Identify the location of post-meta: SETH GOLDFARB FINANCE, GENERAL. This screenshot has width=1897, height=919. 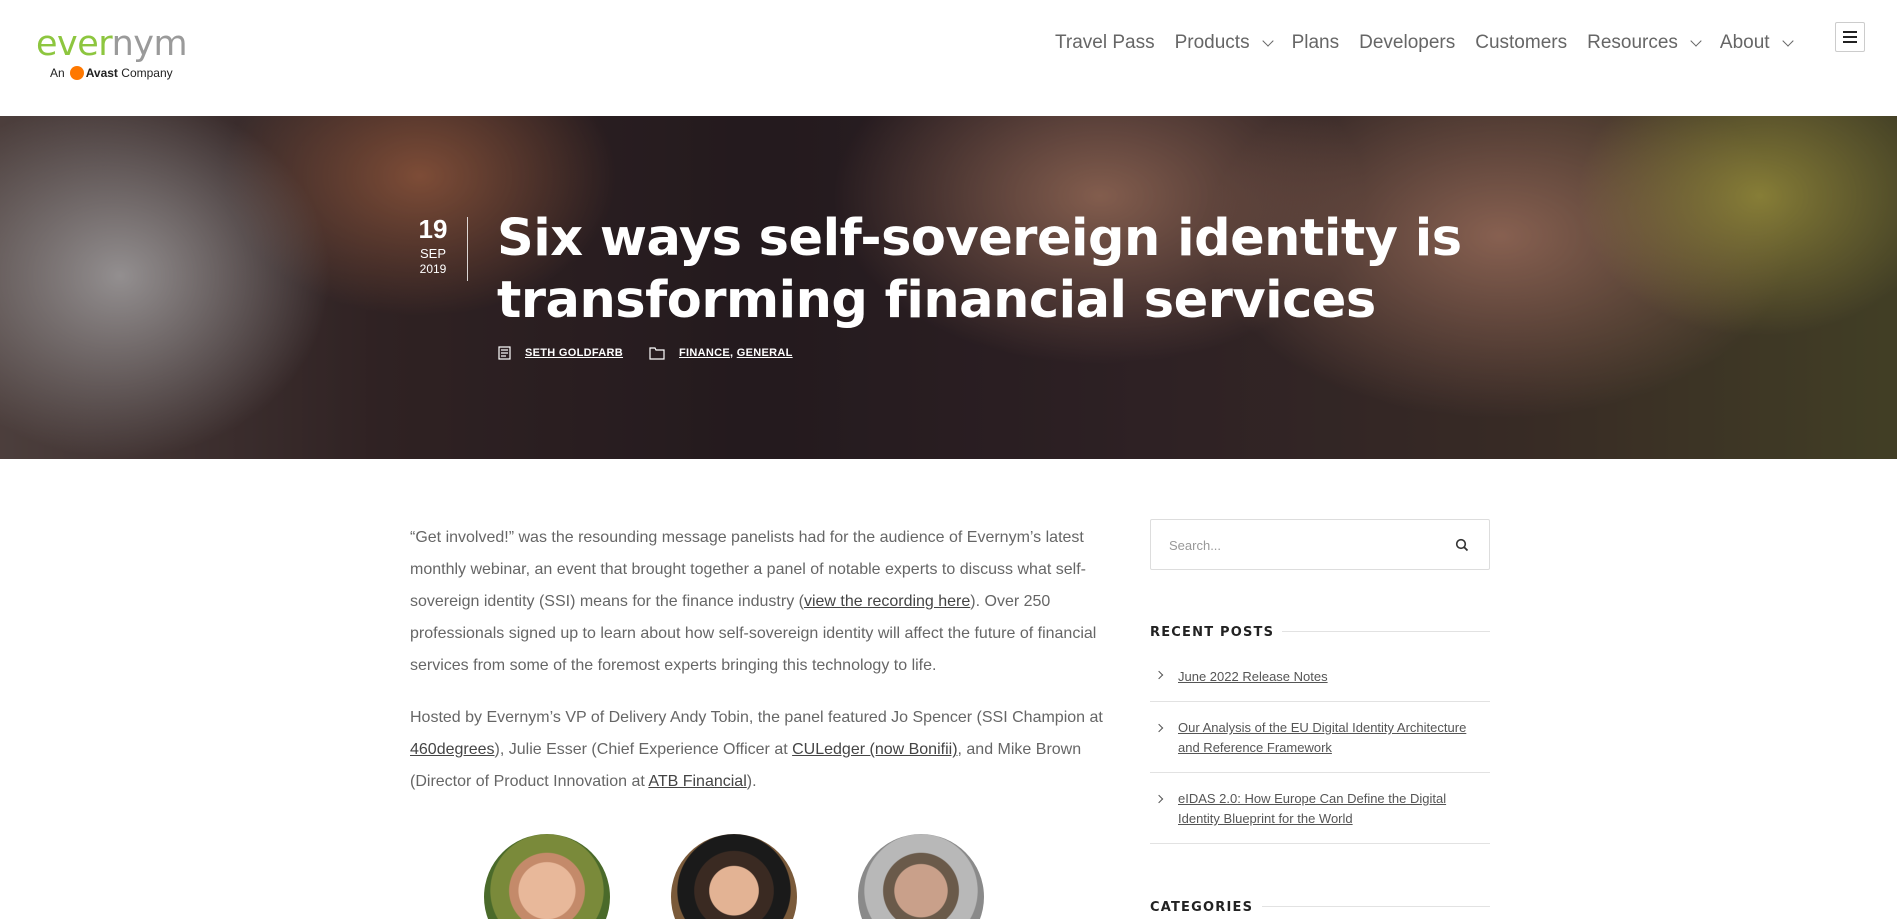
(645, 353).